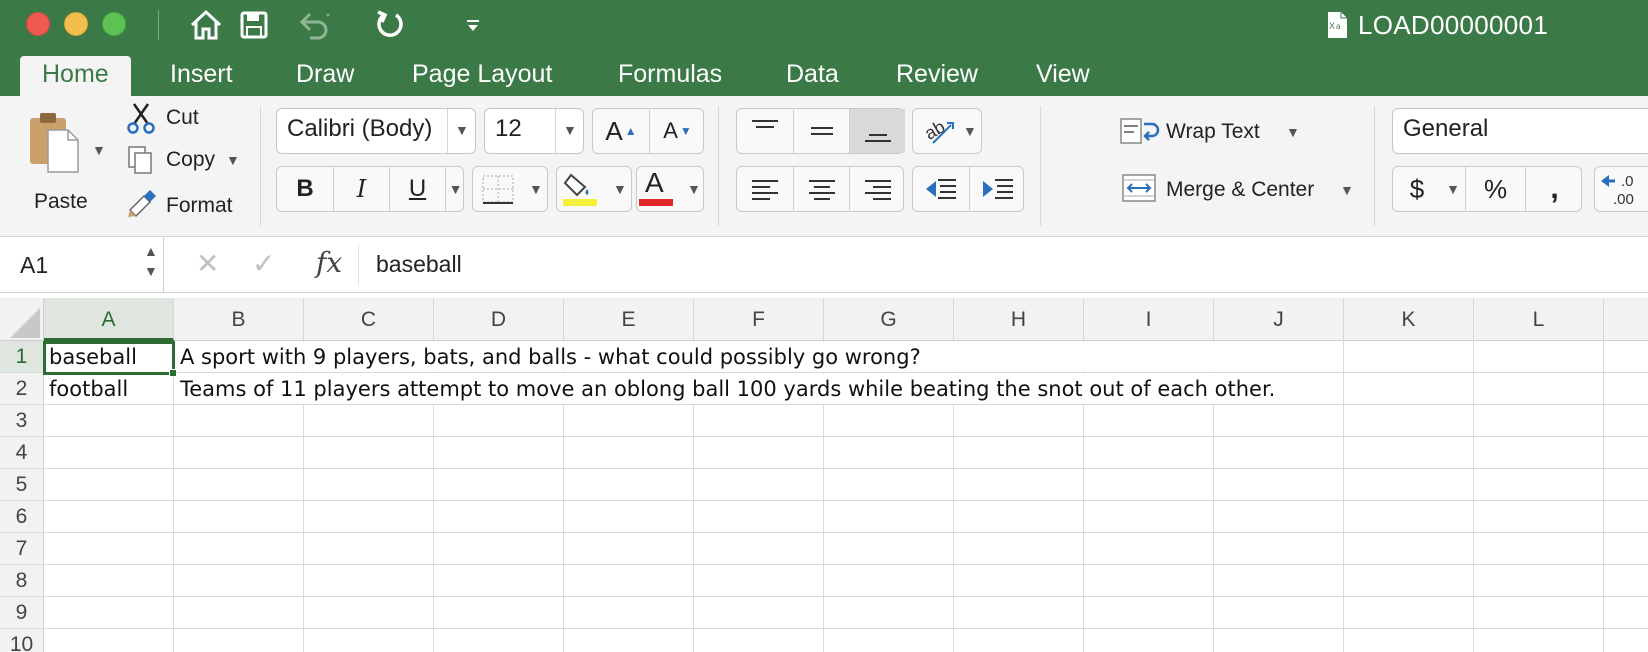 Image resolution: width=1648 pixels, height=652 pixels. I want to click on redo-icon, so click(390, 25).